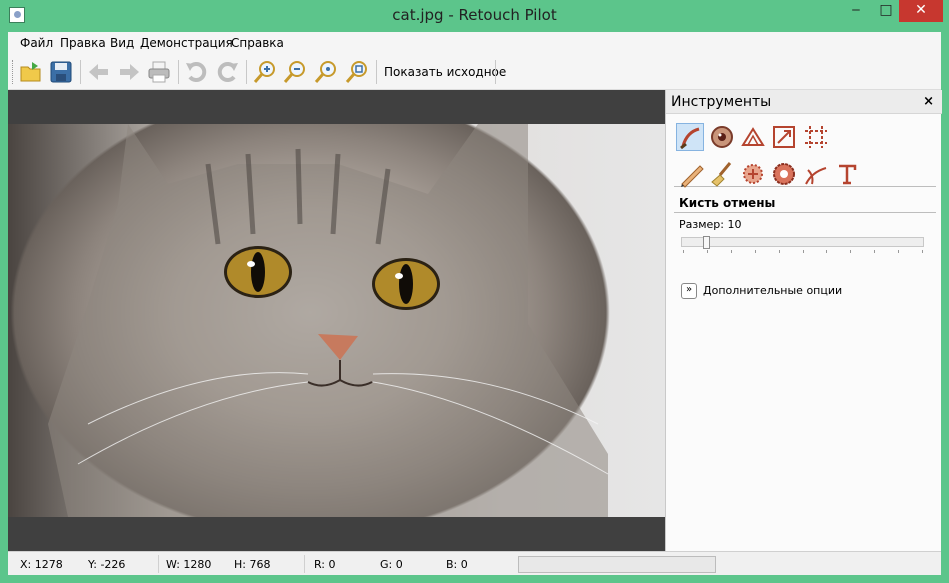 The height and width of the screenshot is (583, 949). I want to click on crop-tool-icon, so click(816, 137).